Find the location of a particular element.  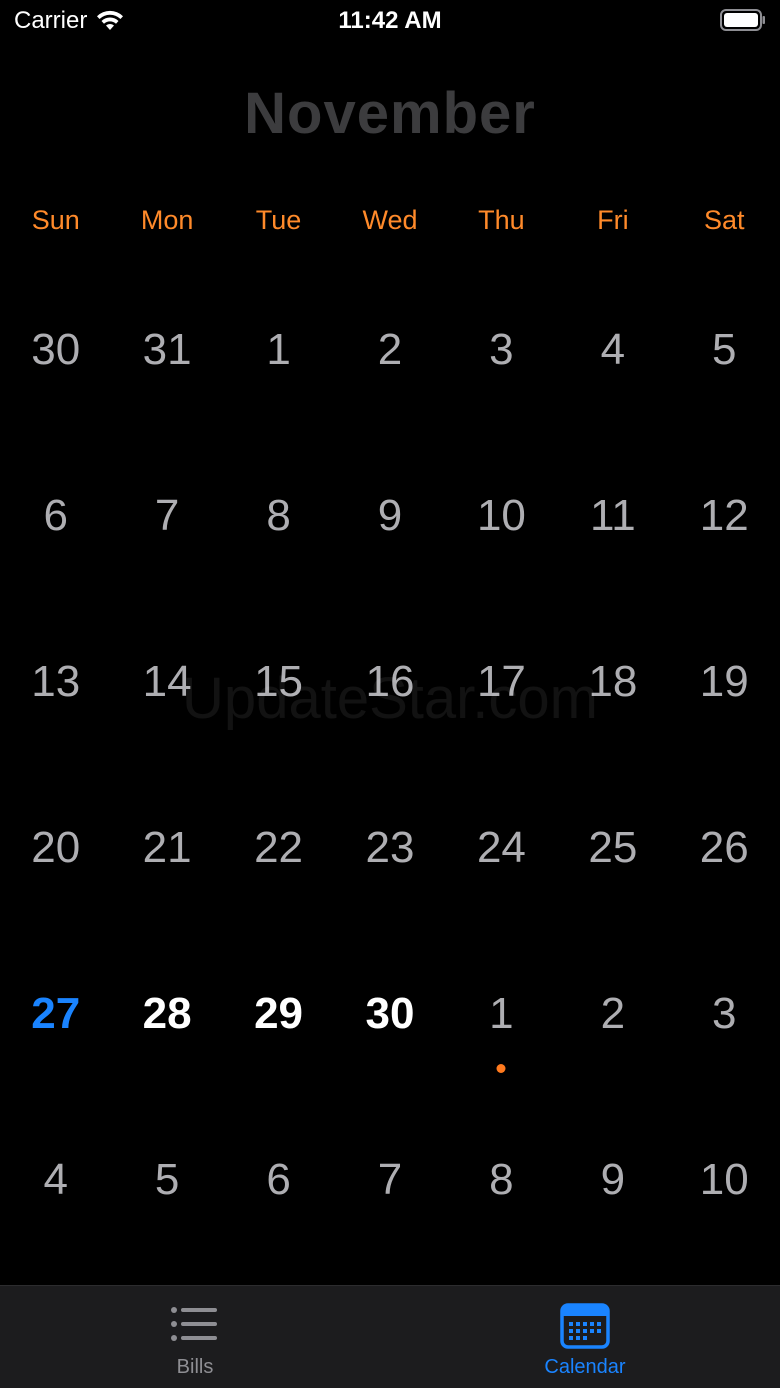

calendar-day: 26 is located at coordinates (724, 848).